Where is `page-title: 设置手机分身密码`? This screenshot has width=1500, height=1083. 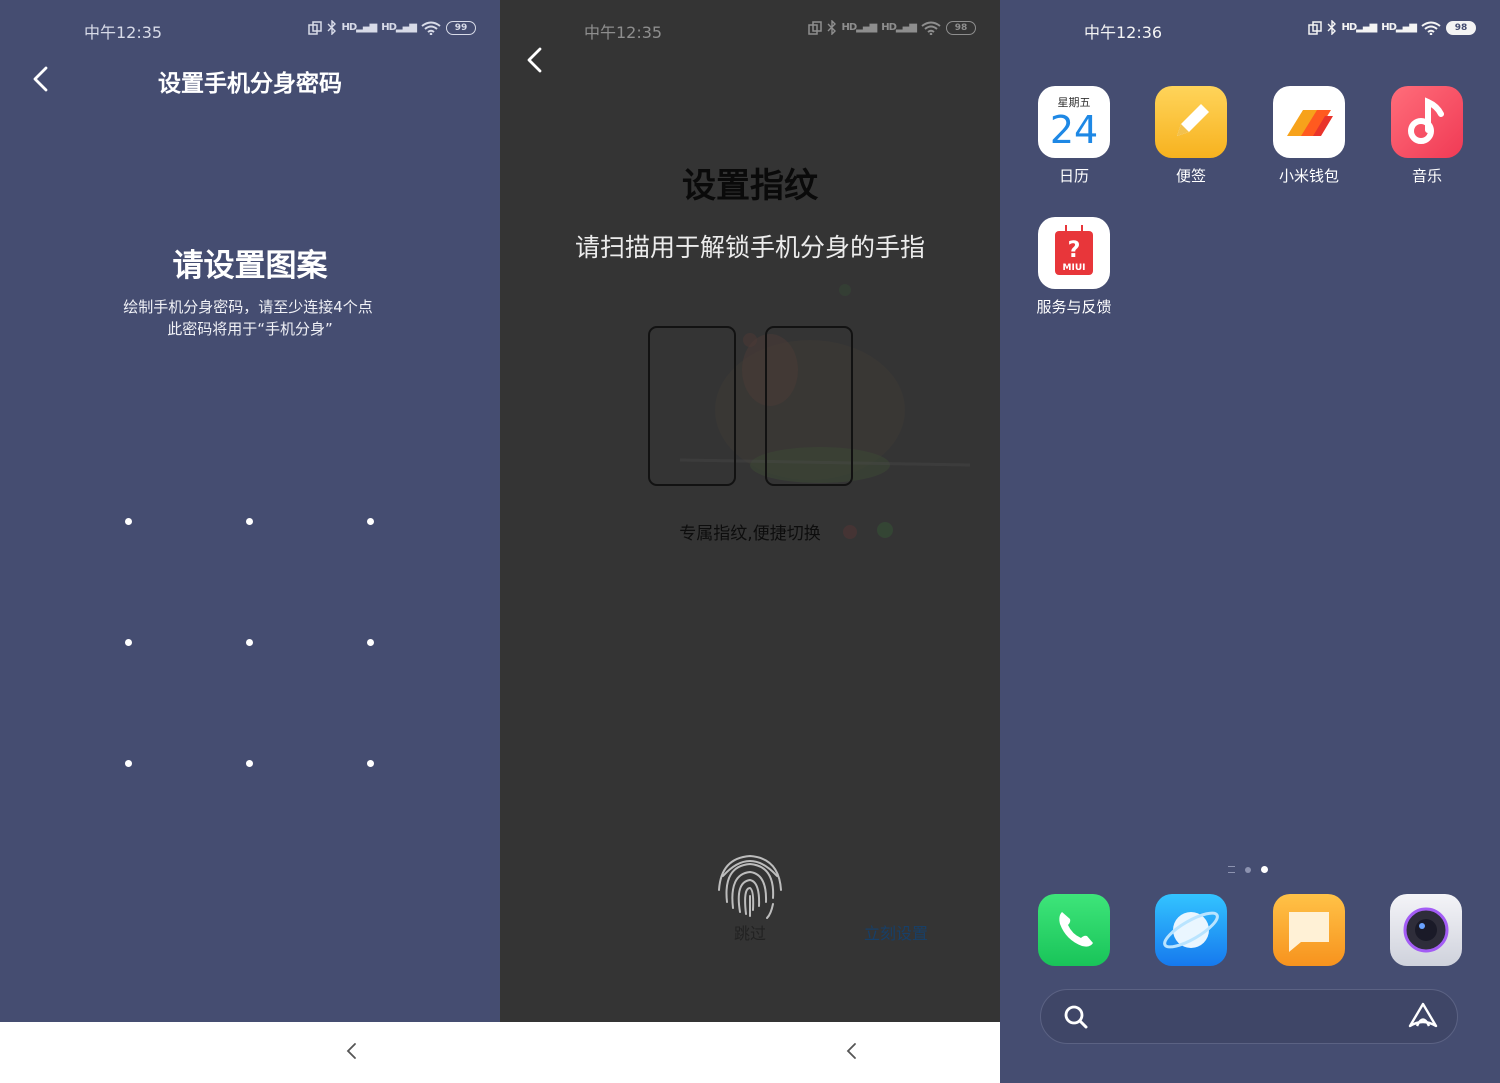
page-title: 设置手机分身密码 is located at coordinates (250, 84).